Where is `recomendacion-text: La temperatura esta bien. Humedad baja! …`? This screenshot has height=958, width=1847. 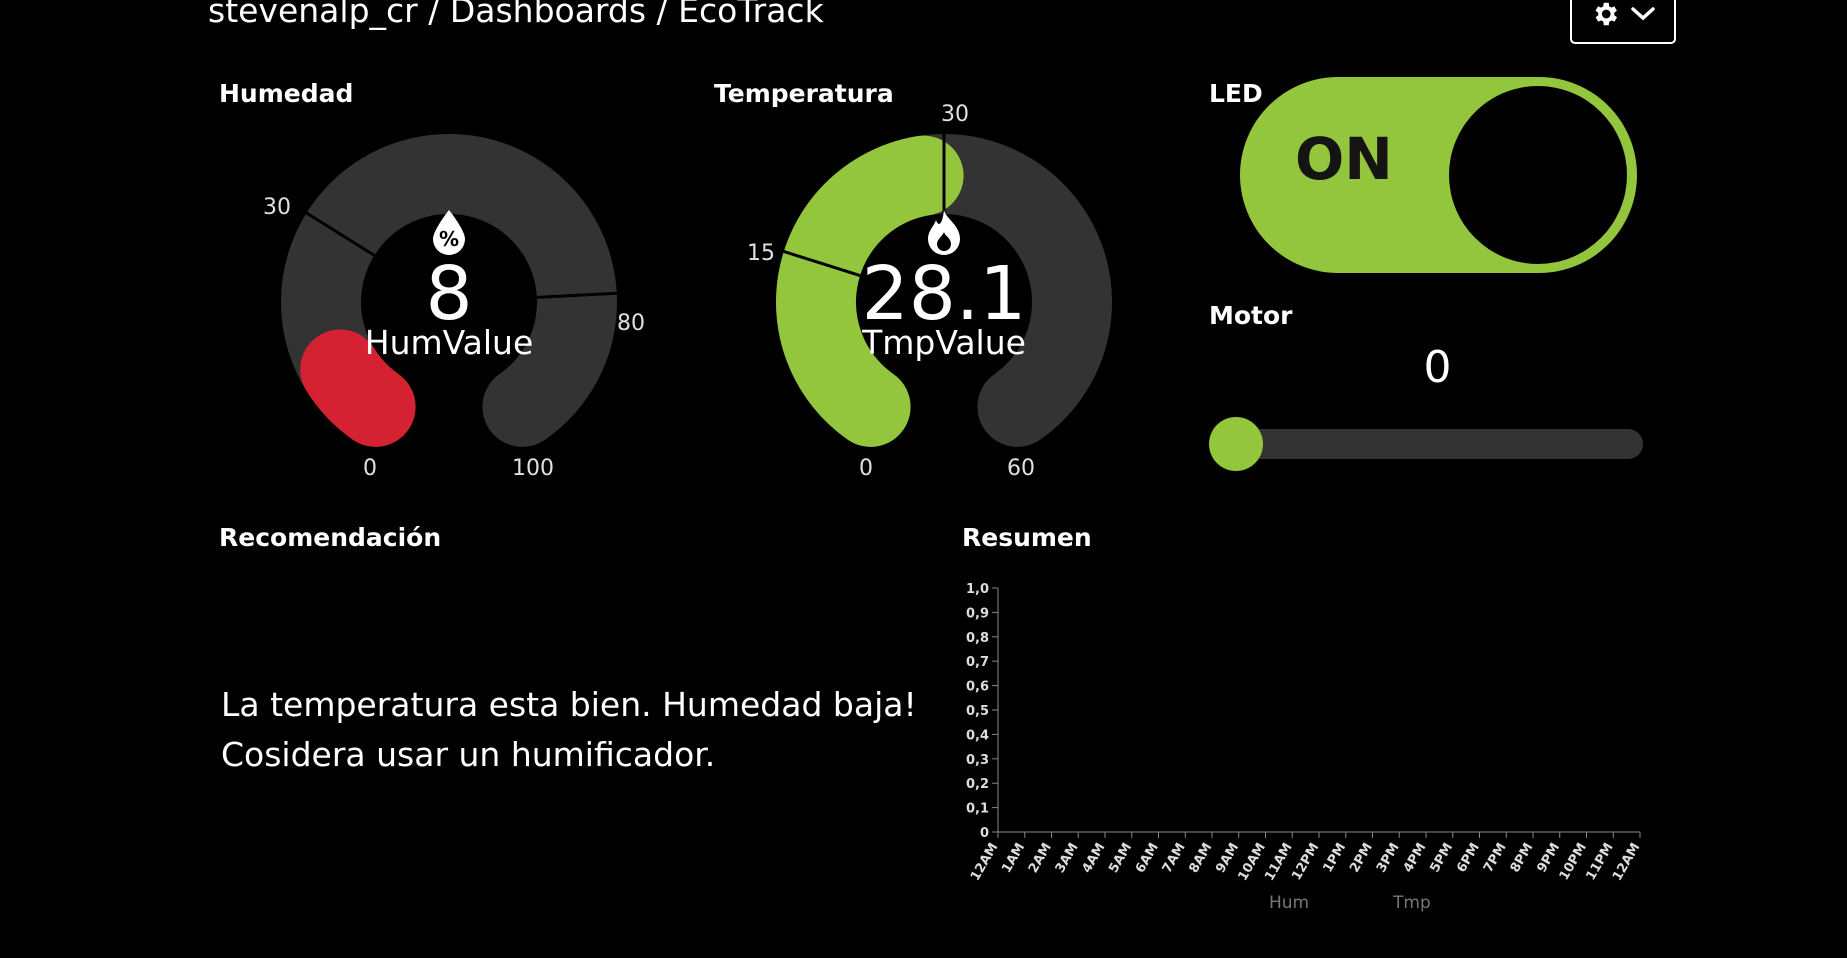 recomendacion-text: La temperatura esta bien. Humedad baja! … is located at coordinates (581, 730).